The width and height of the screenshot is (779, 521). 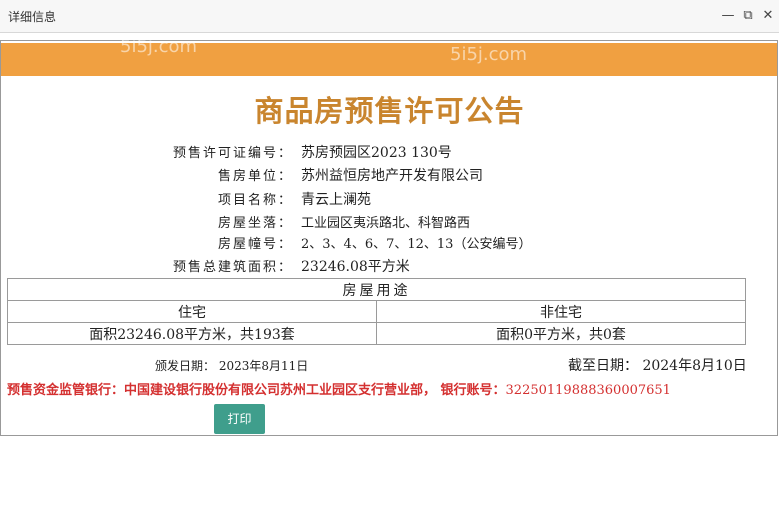 What do you see at coordinates (192, 311) in the screenshot?
I see `table-header: 住宅` at bounding box center [192, 311].